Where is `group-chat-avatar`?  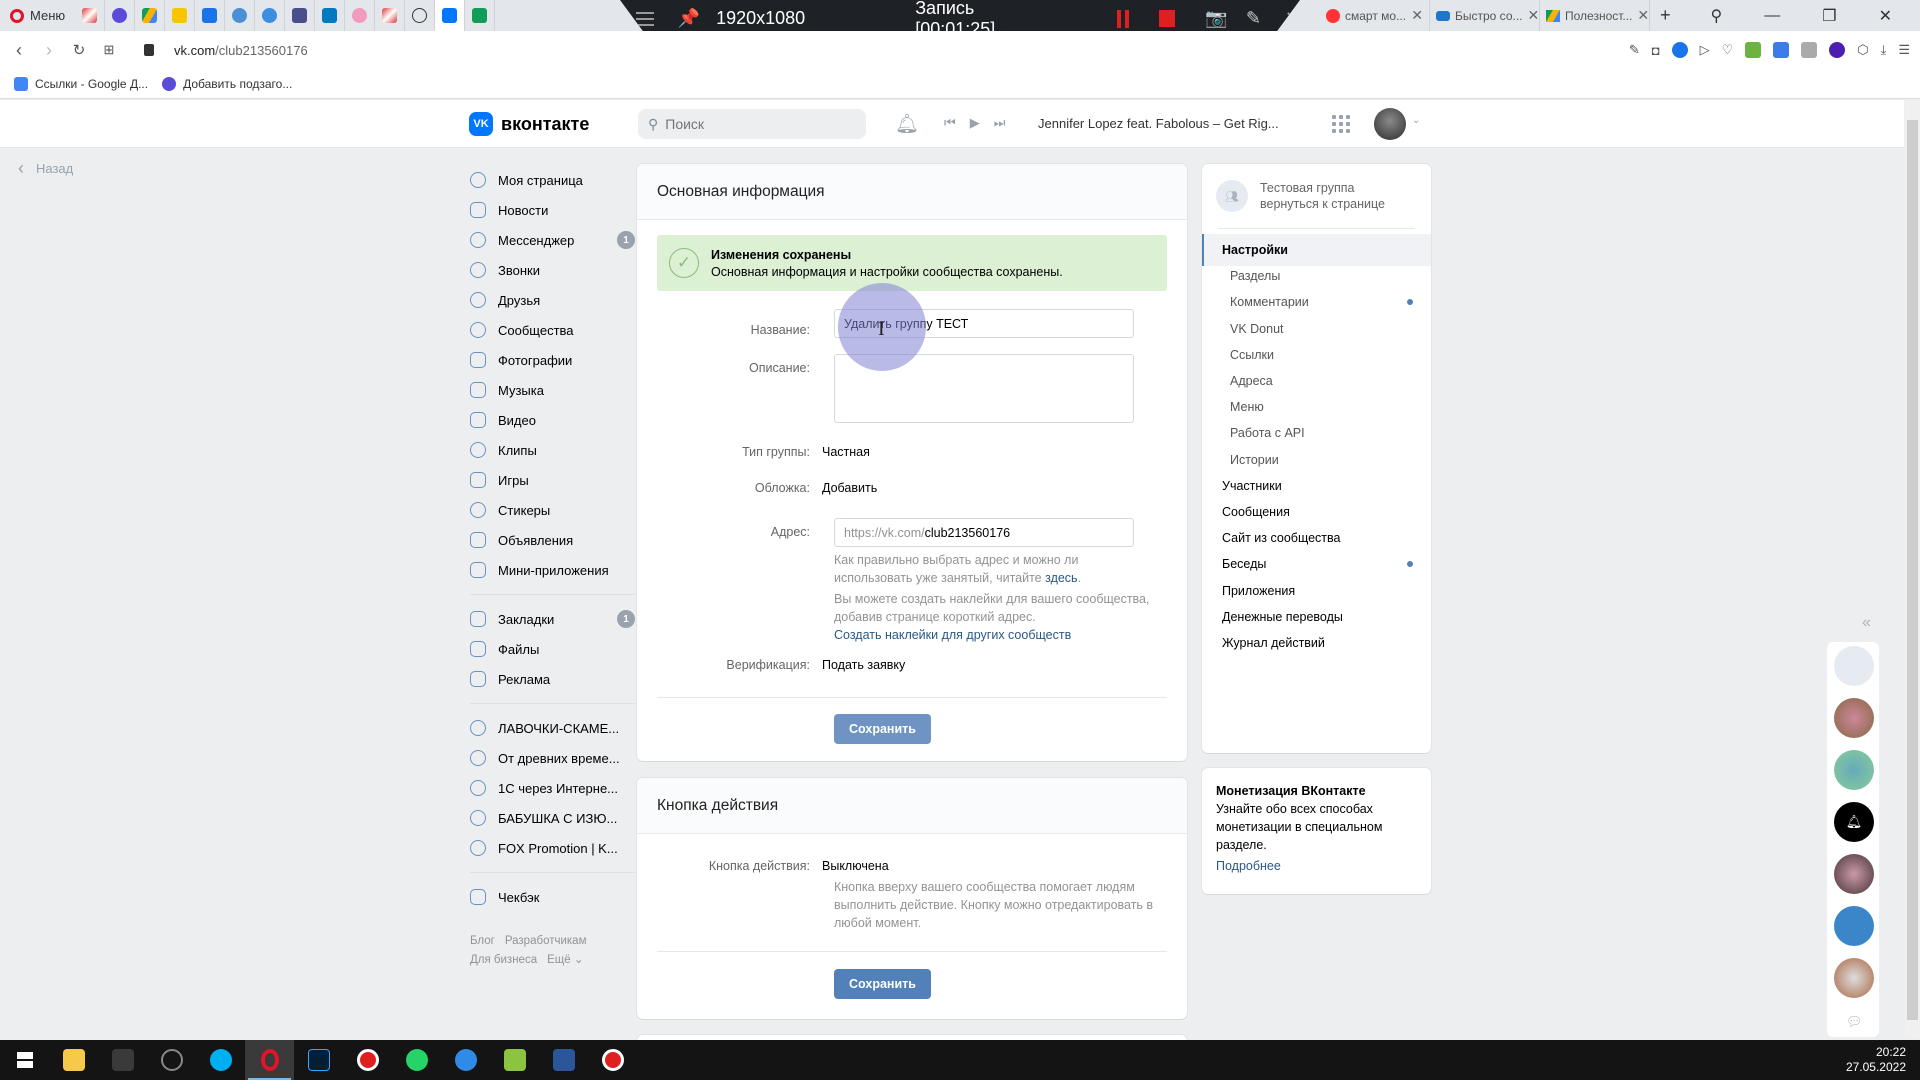
group-chat-avatar is located at coordinates (1854, 666).